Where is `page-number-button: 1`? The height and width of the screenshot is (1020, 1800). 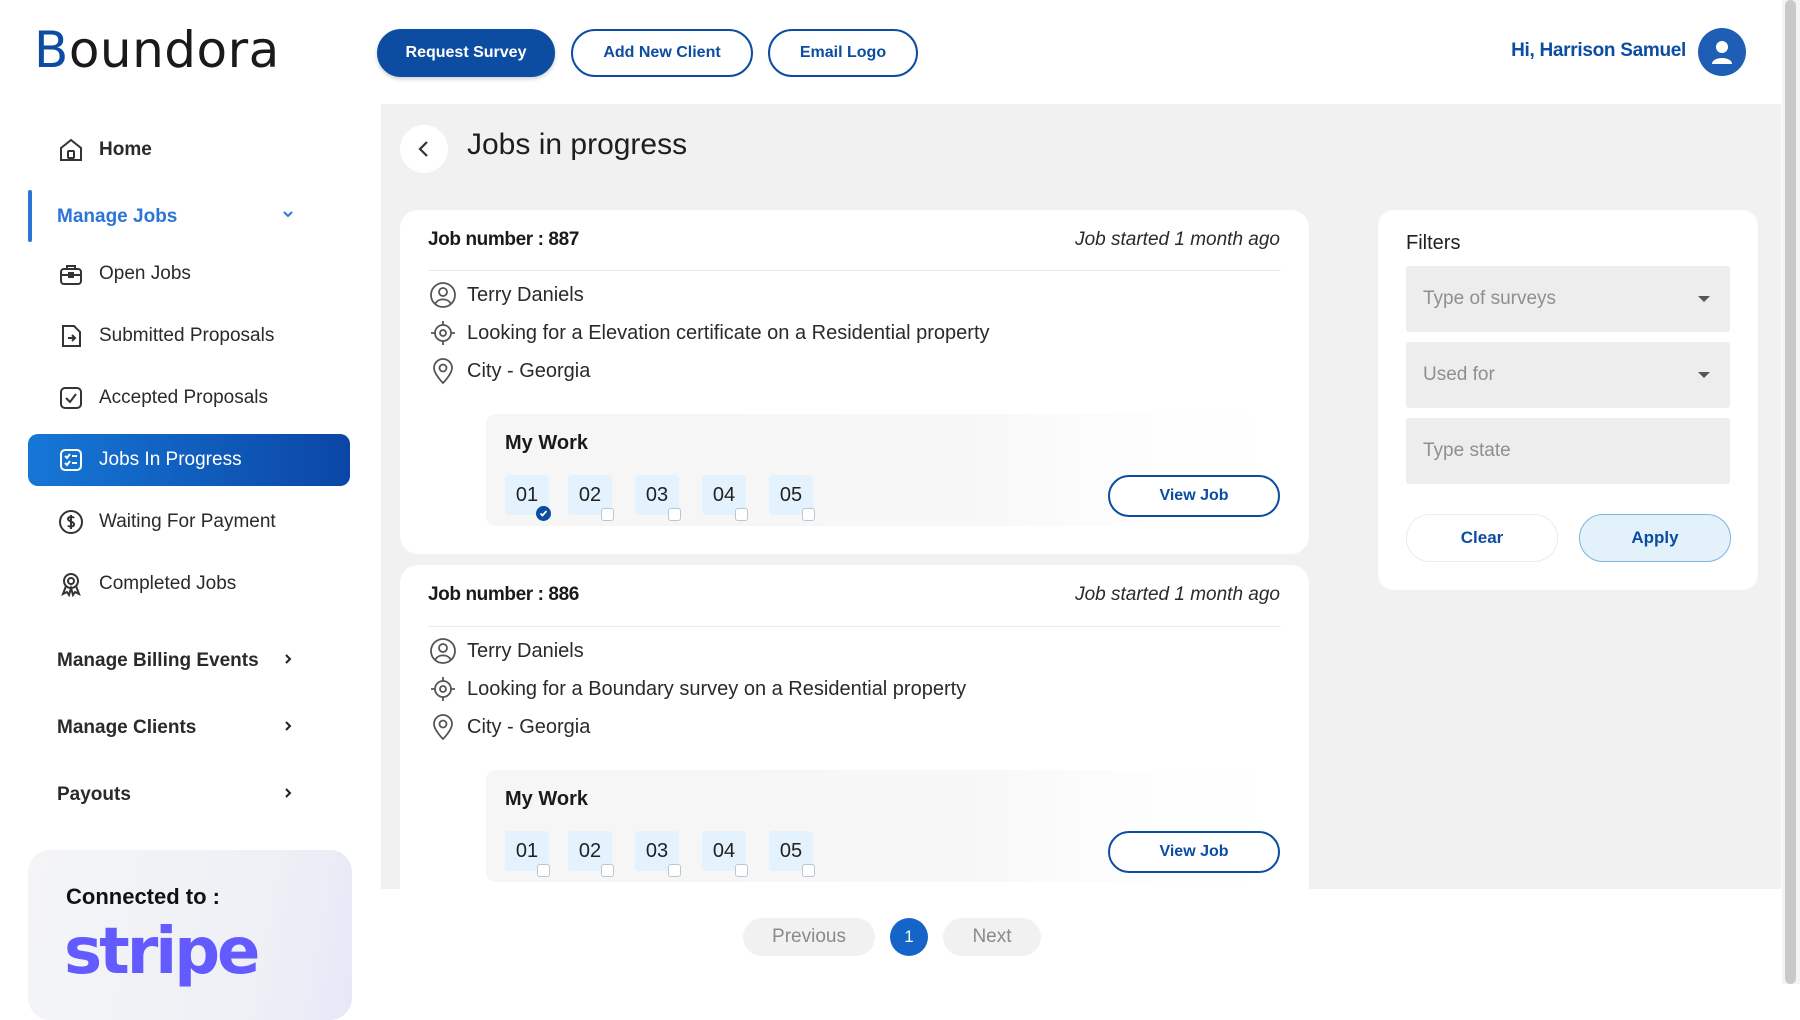 page-number-button: 1 is located at coordinates (909, 937).